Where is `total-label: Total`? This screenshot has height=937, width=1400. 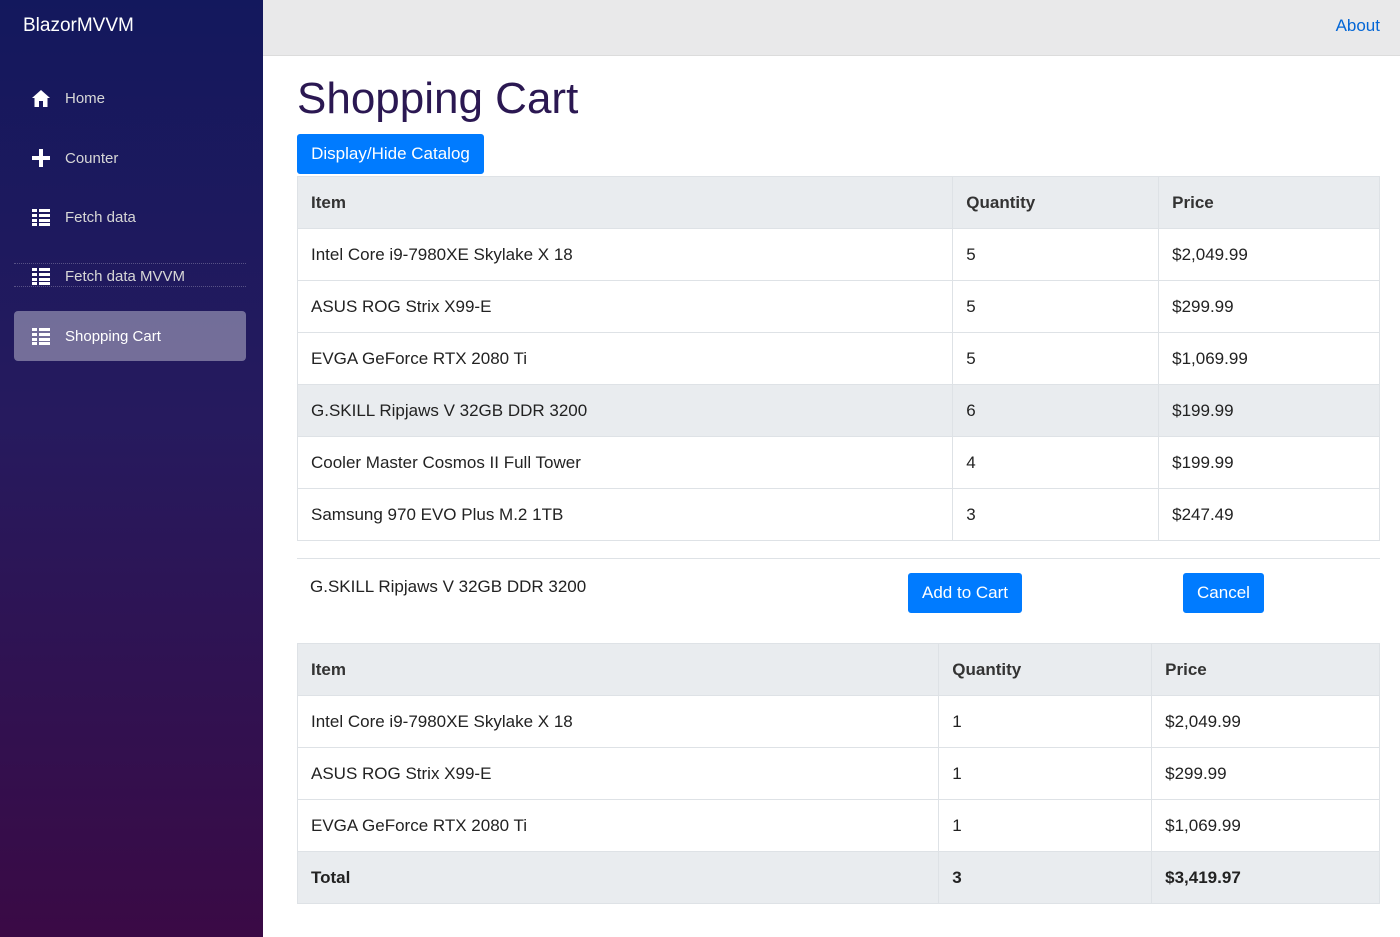 total-label: Total is located at coordinates (618, 877).